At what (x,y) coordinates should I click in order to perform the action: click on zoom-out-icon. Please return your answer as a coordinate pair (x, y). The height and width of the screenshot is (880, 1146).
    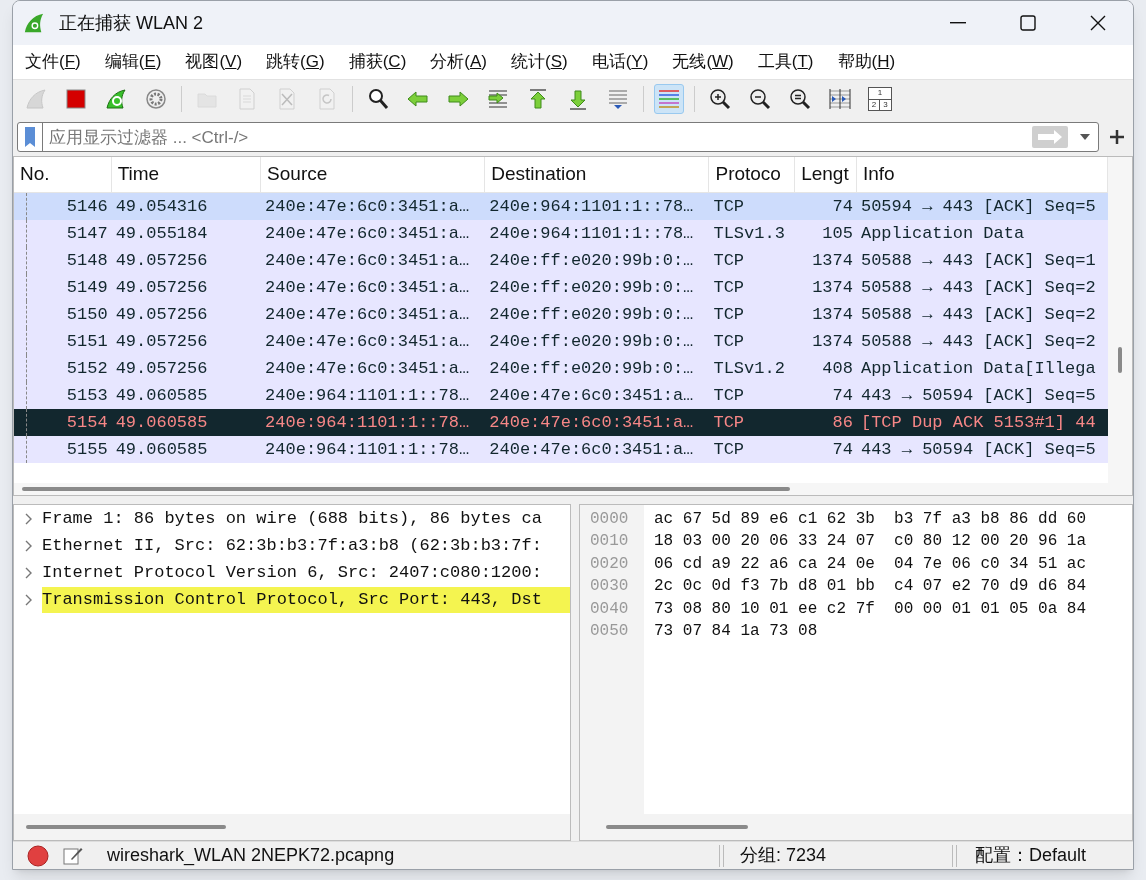
    Looking at the image, I should click on (760, 99).